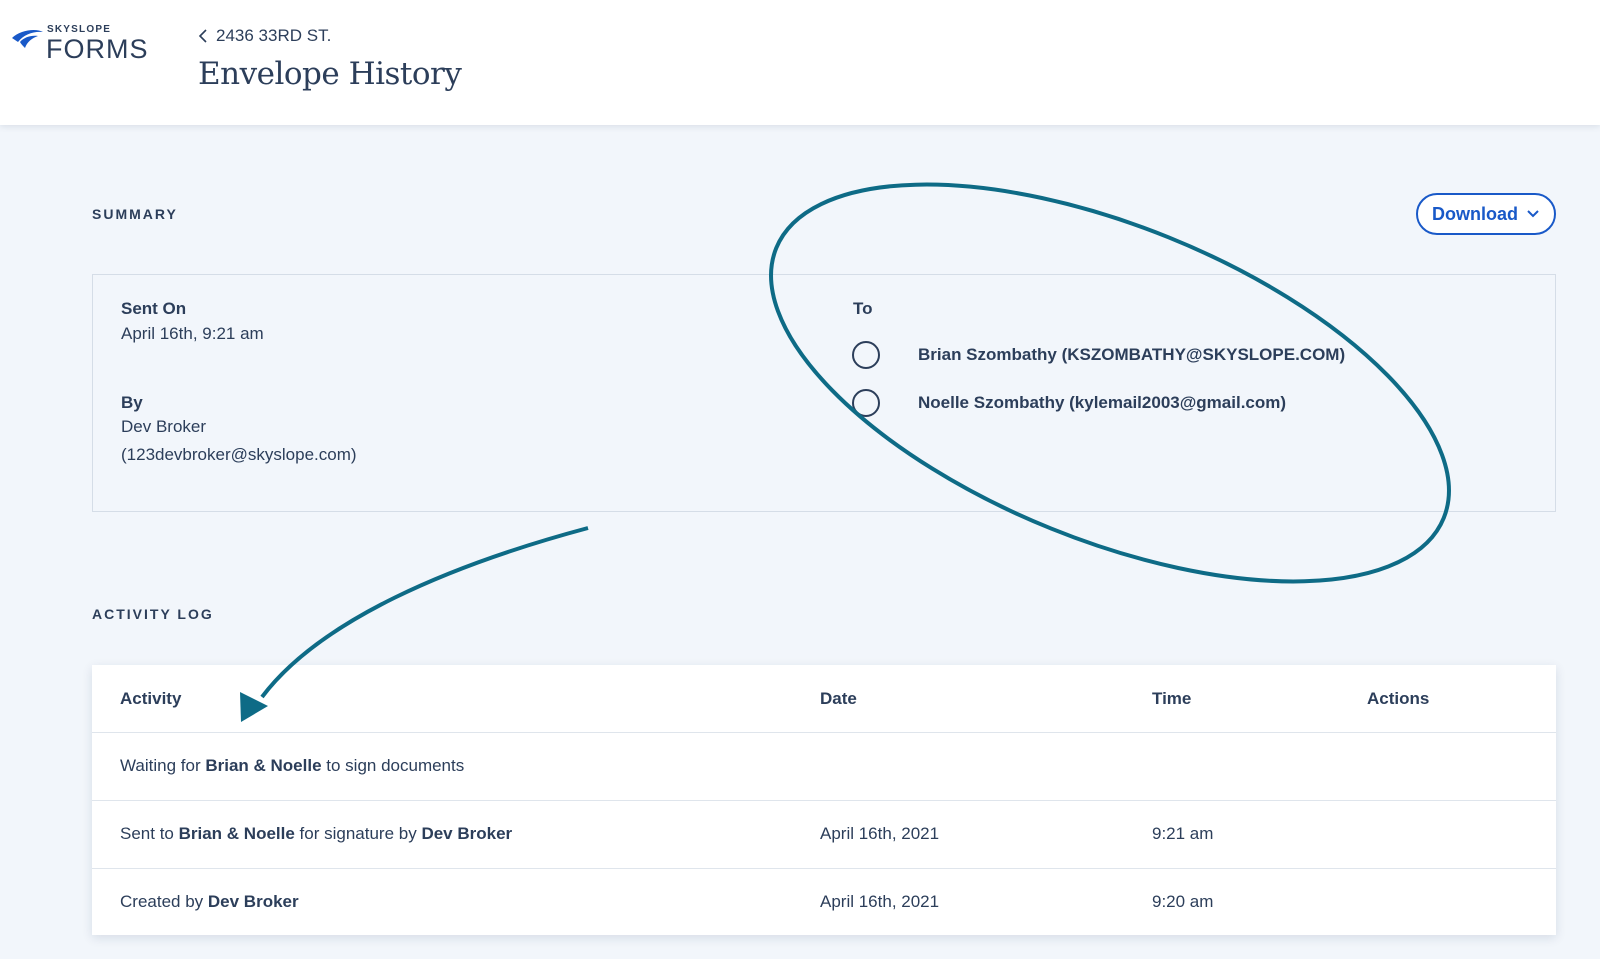  I want to click on time-cell: 9:20 am, so click(1183, 901).